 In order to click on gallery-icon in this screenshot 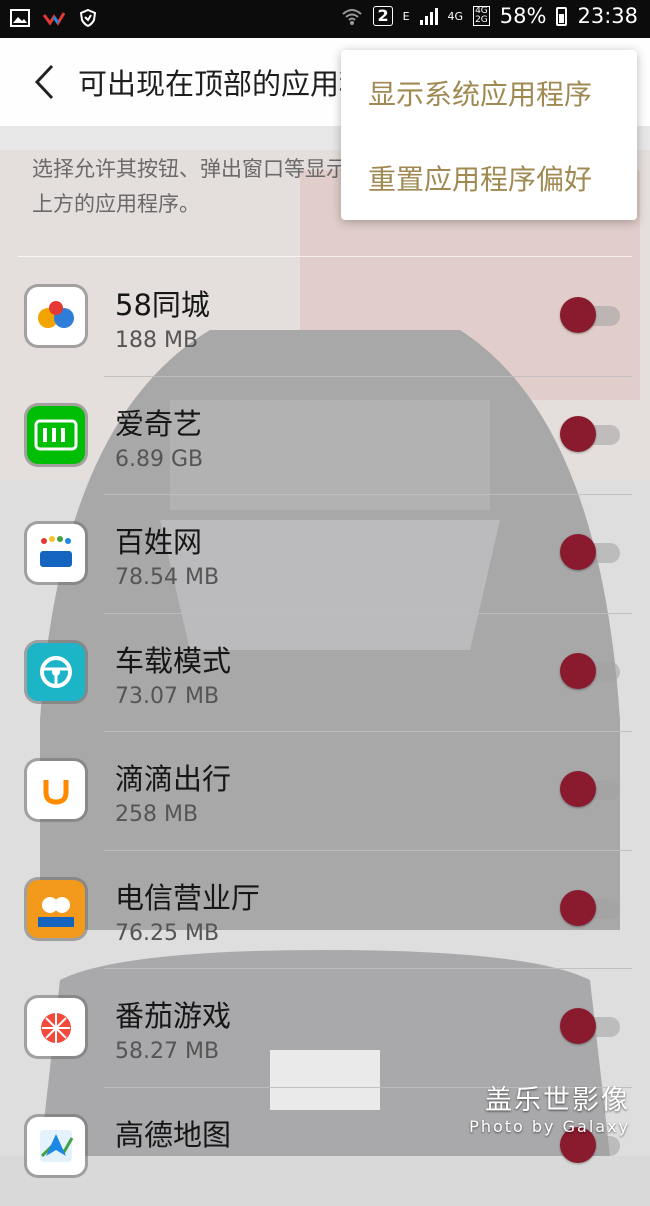, I will do `click(20, 18)`.